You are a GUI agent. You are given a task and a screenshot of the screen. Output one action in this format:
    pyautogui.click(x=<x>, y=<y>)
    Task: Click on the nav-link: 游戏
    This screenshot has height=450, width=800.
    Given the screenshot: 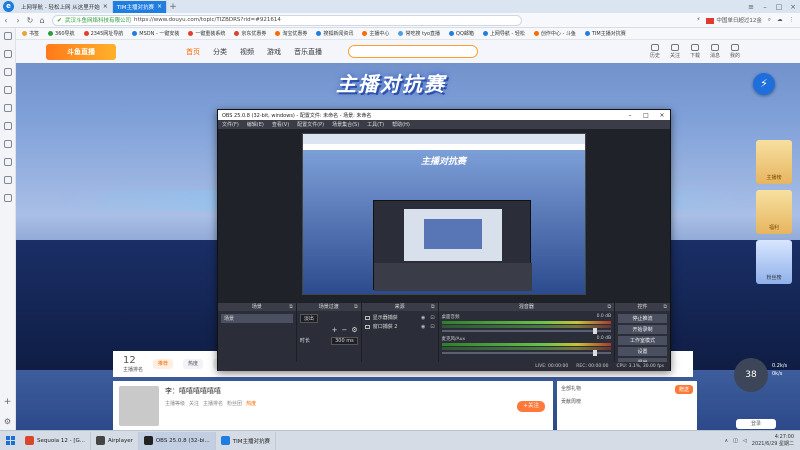 What is the action you would take?
    pyautogui.click(x=274, y=52)
    